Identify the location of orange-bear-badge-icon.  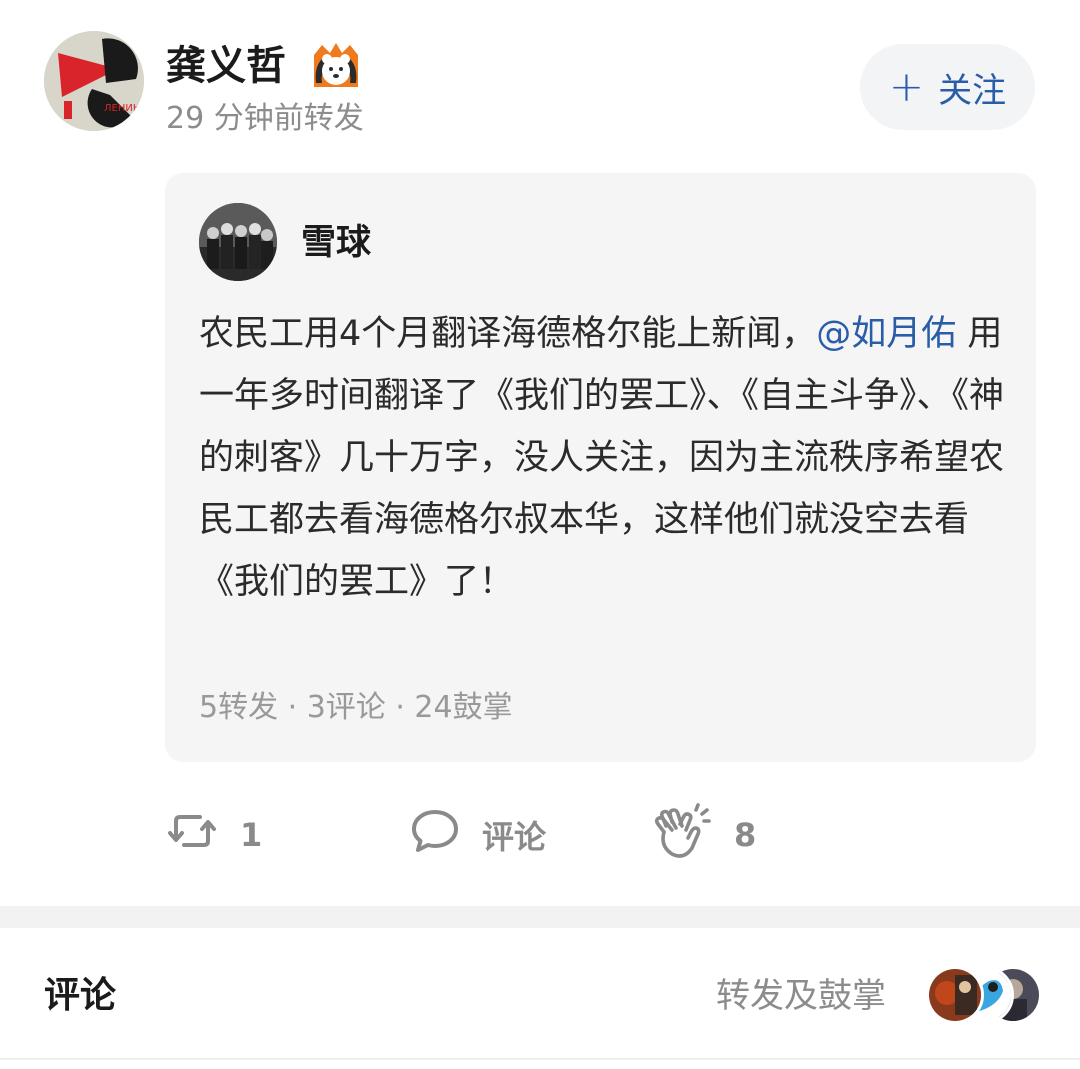
(336, 65).